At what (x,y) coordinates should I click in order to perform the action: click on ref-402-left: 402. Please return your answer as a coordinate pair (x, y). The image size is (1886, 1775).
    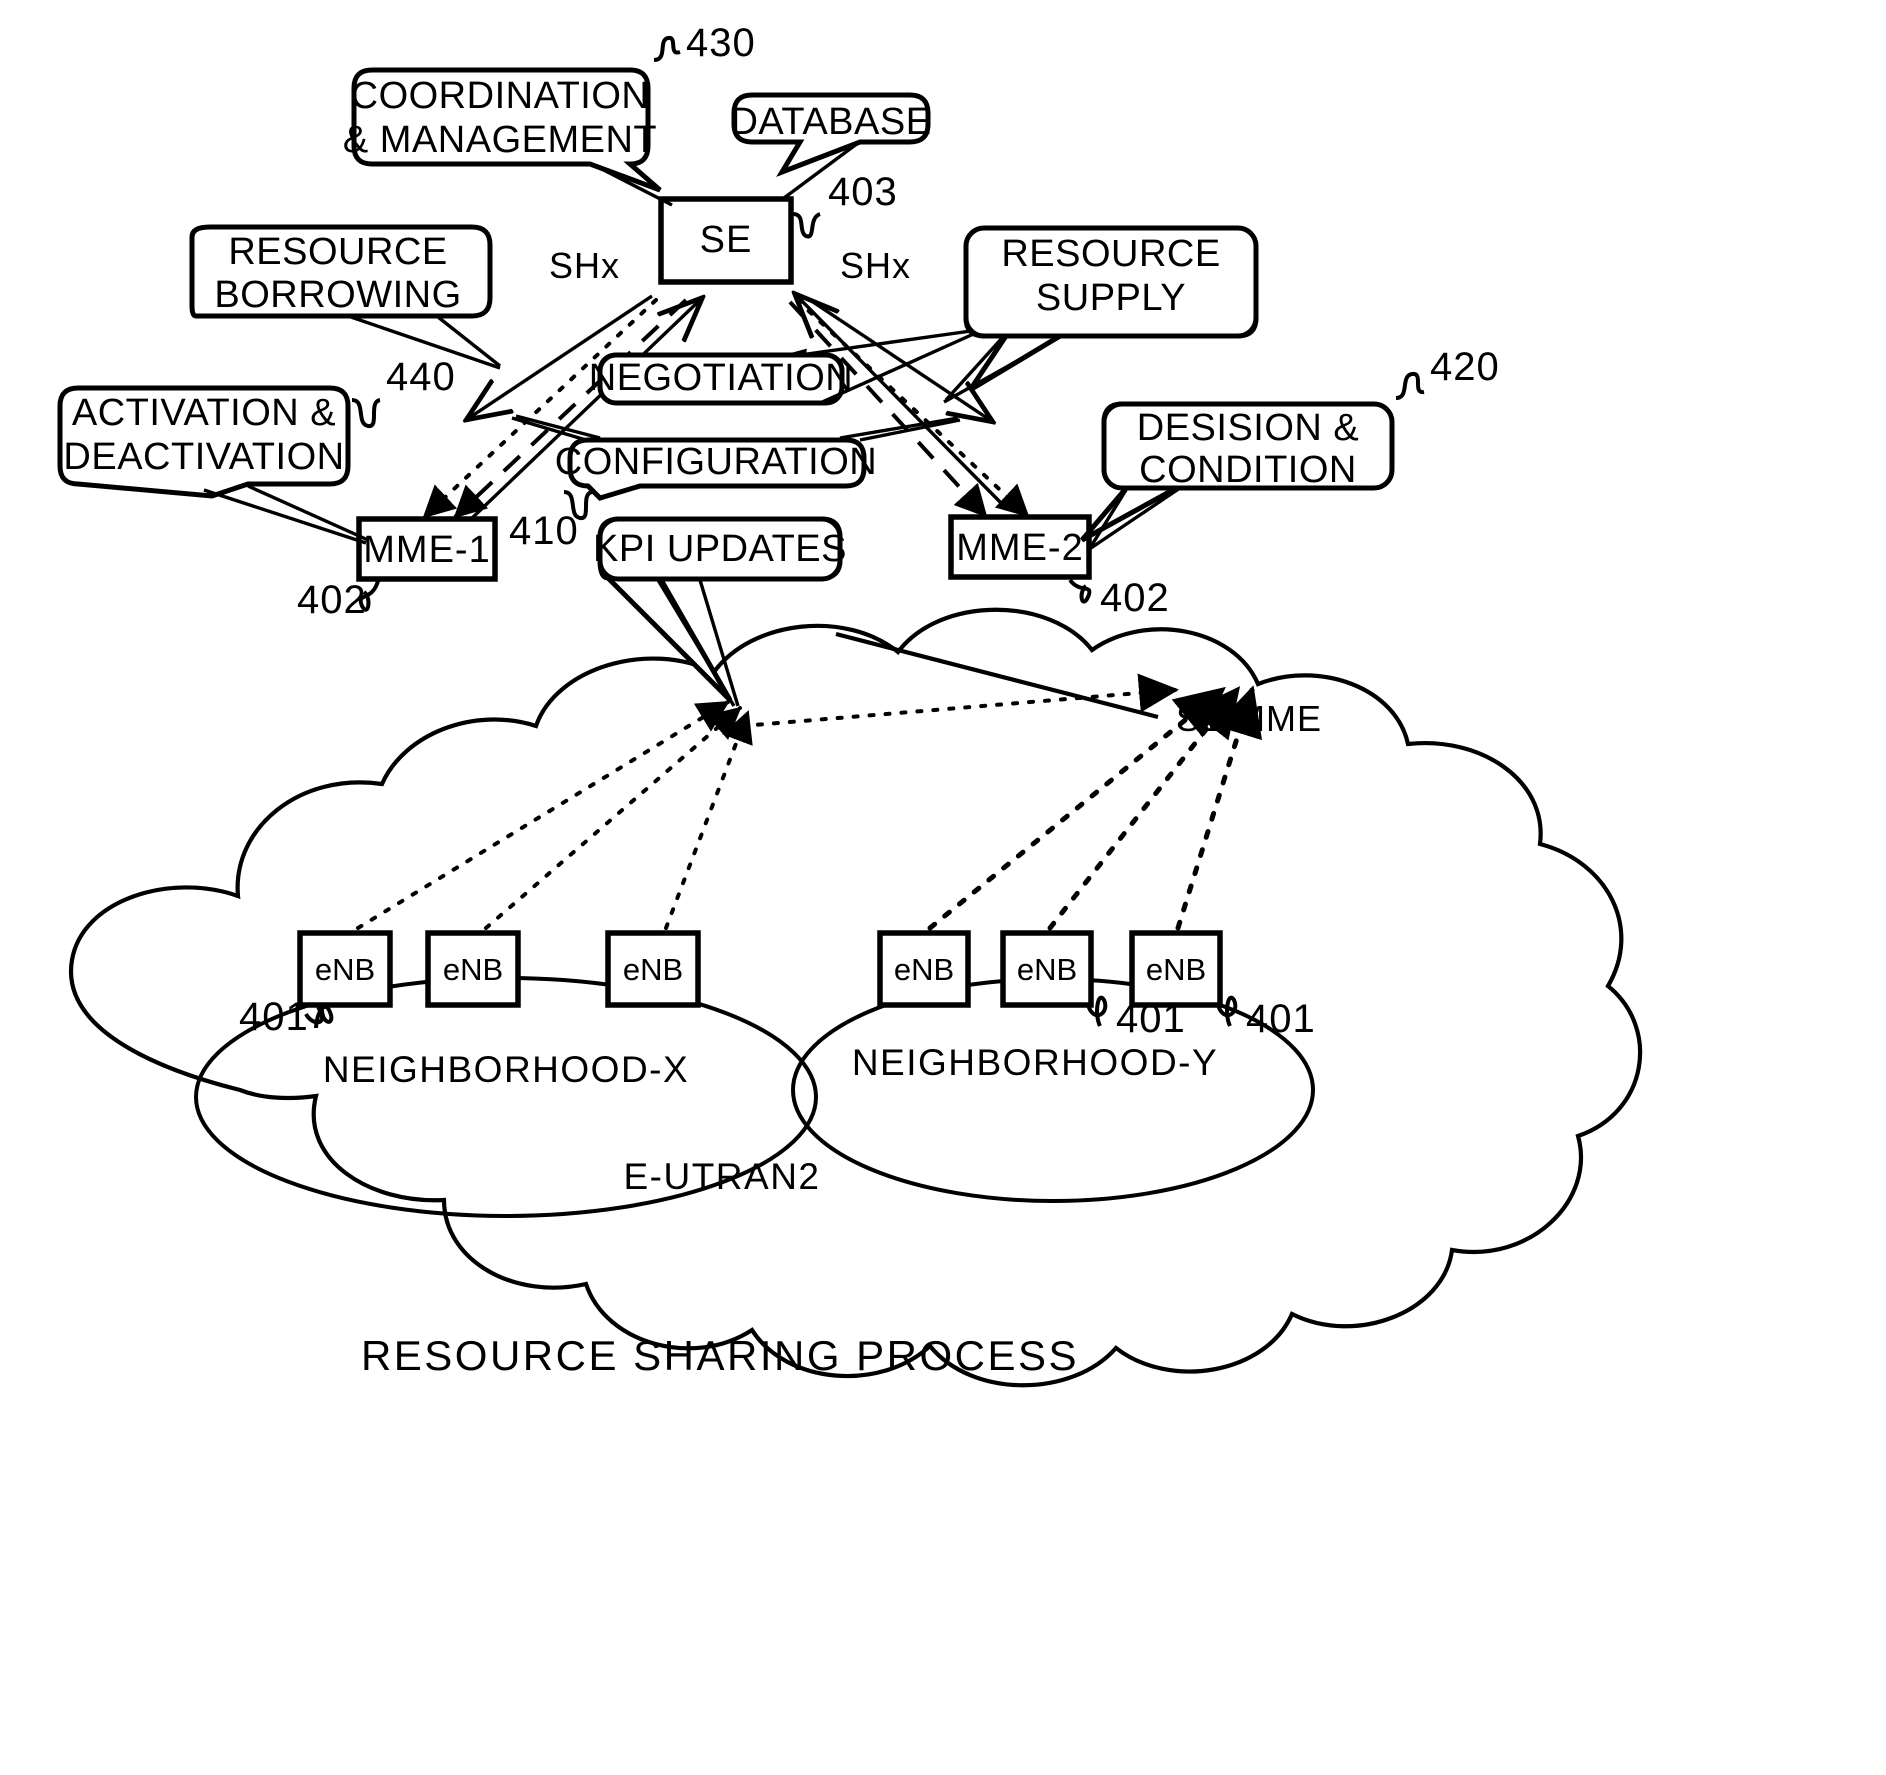
    Looking at the image, I should click on (338, 600).